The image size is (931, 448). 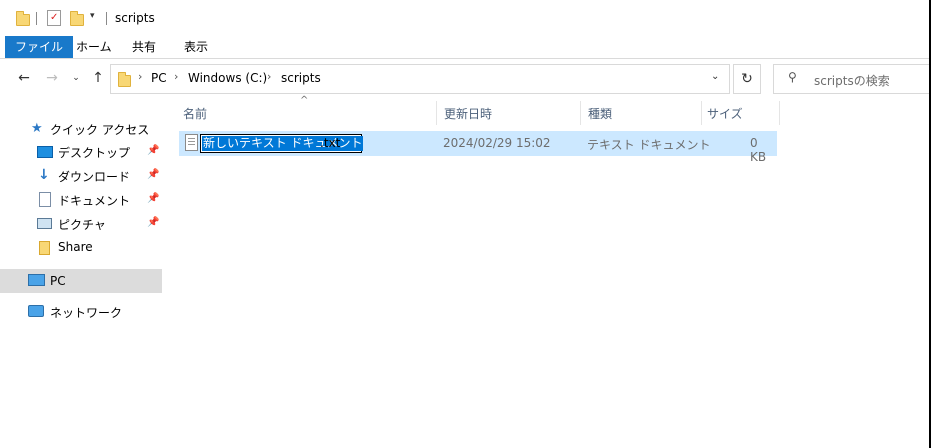 I want to click on text-file-icon, so click(x=191, y=142).